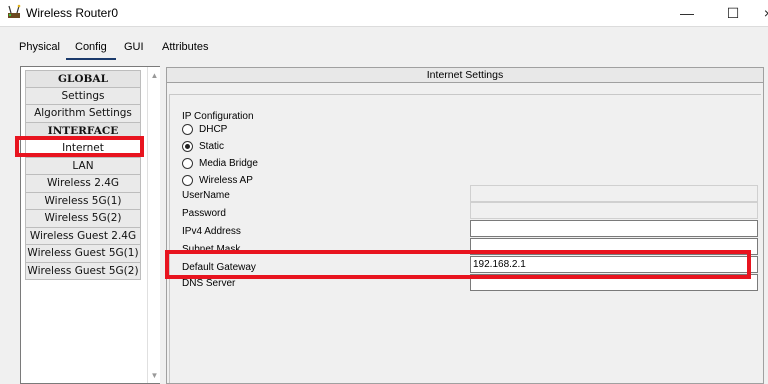  What do you see at coordinates (763, 13) in the screenshot?
I see `close-button: ×` at bounding box center [763, 13].